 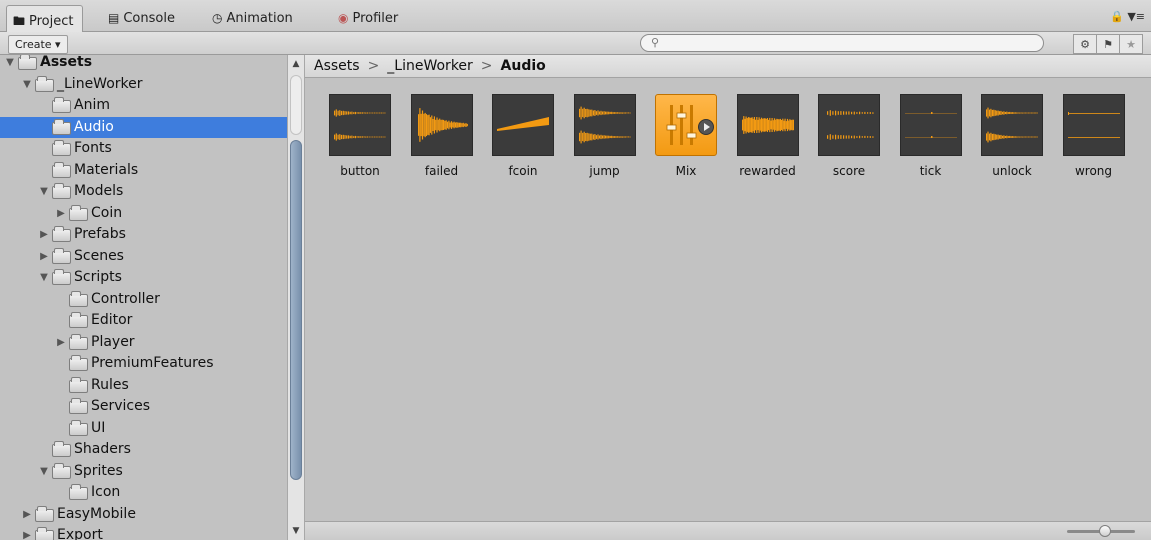 I want to click on lock-menu-icon: 🔒 ▼≡, so click(x=1127, y=16).